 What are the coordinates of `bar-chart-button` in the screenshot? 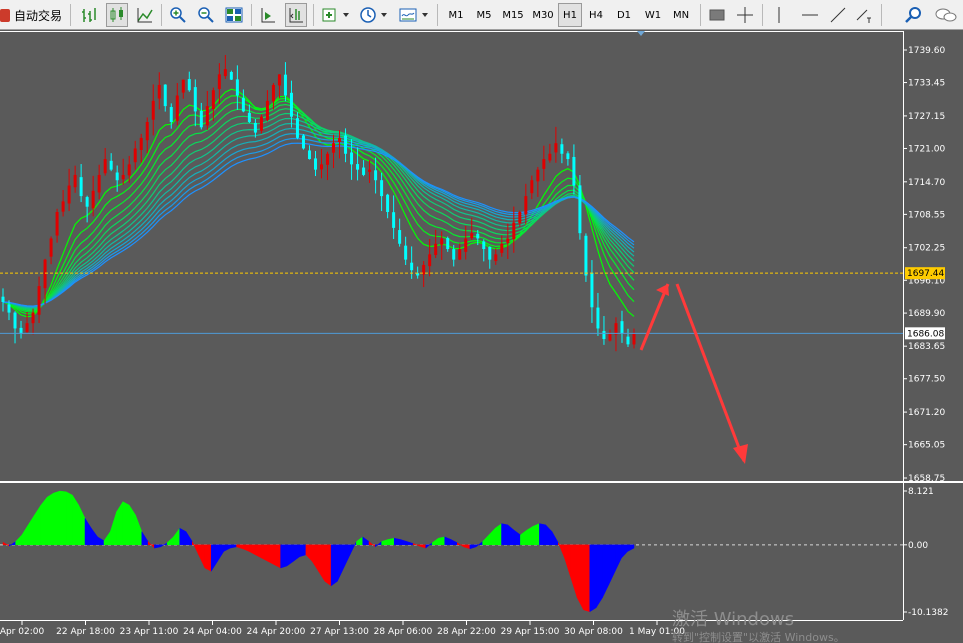 It's located at (89, 15).